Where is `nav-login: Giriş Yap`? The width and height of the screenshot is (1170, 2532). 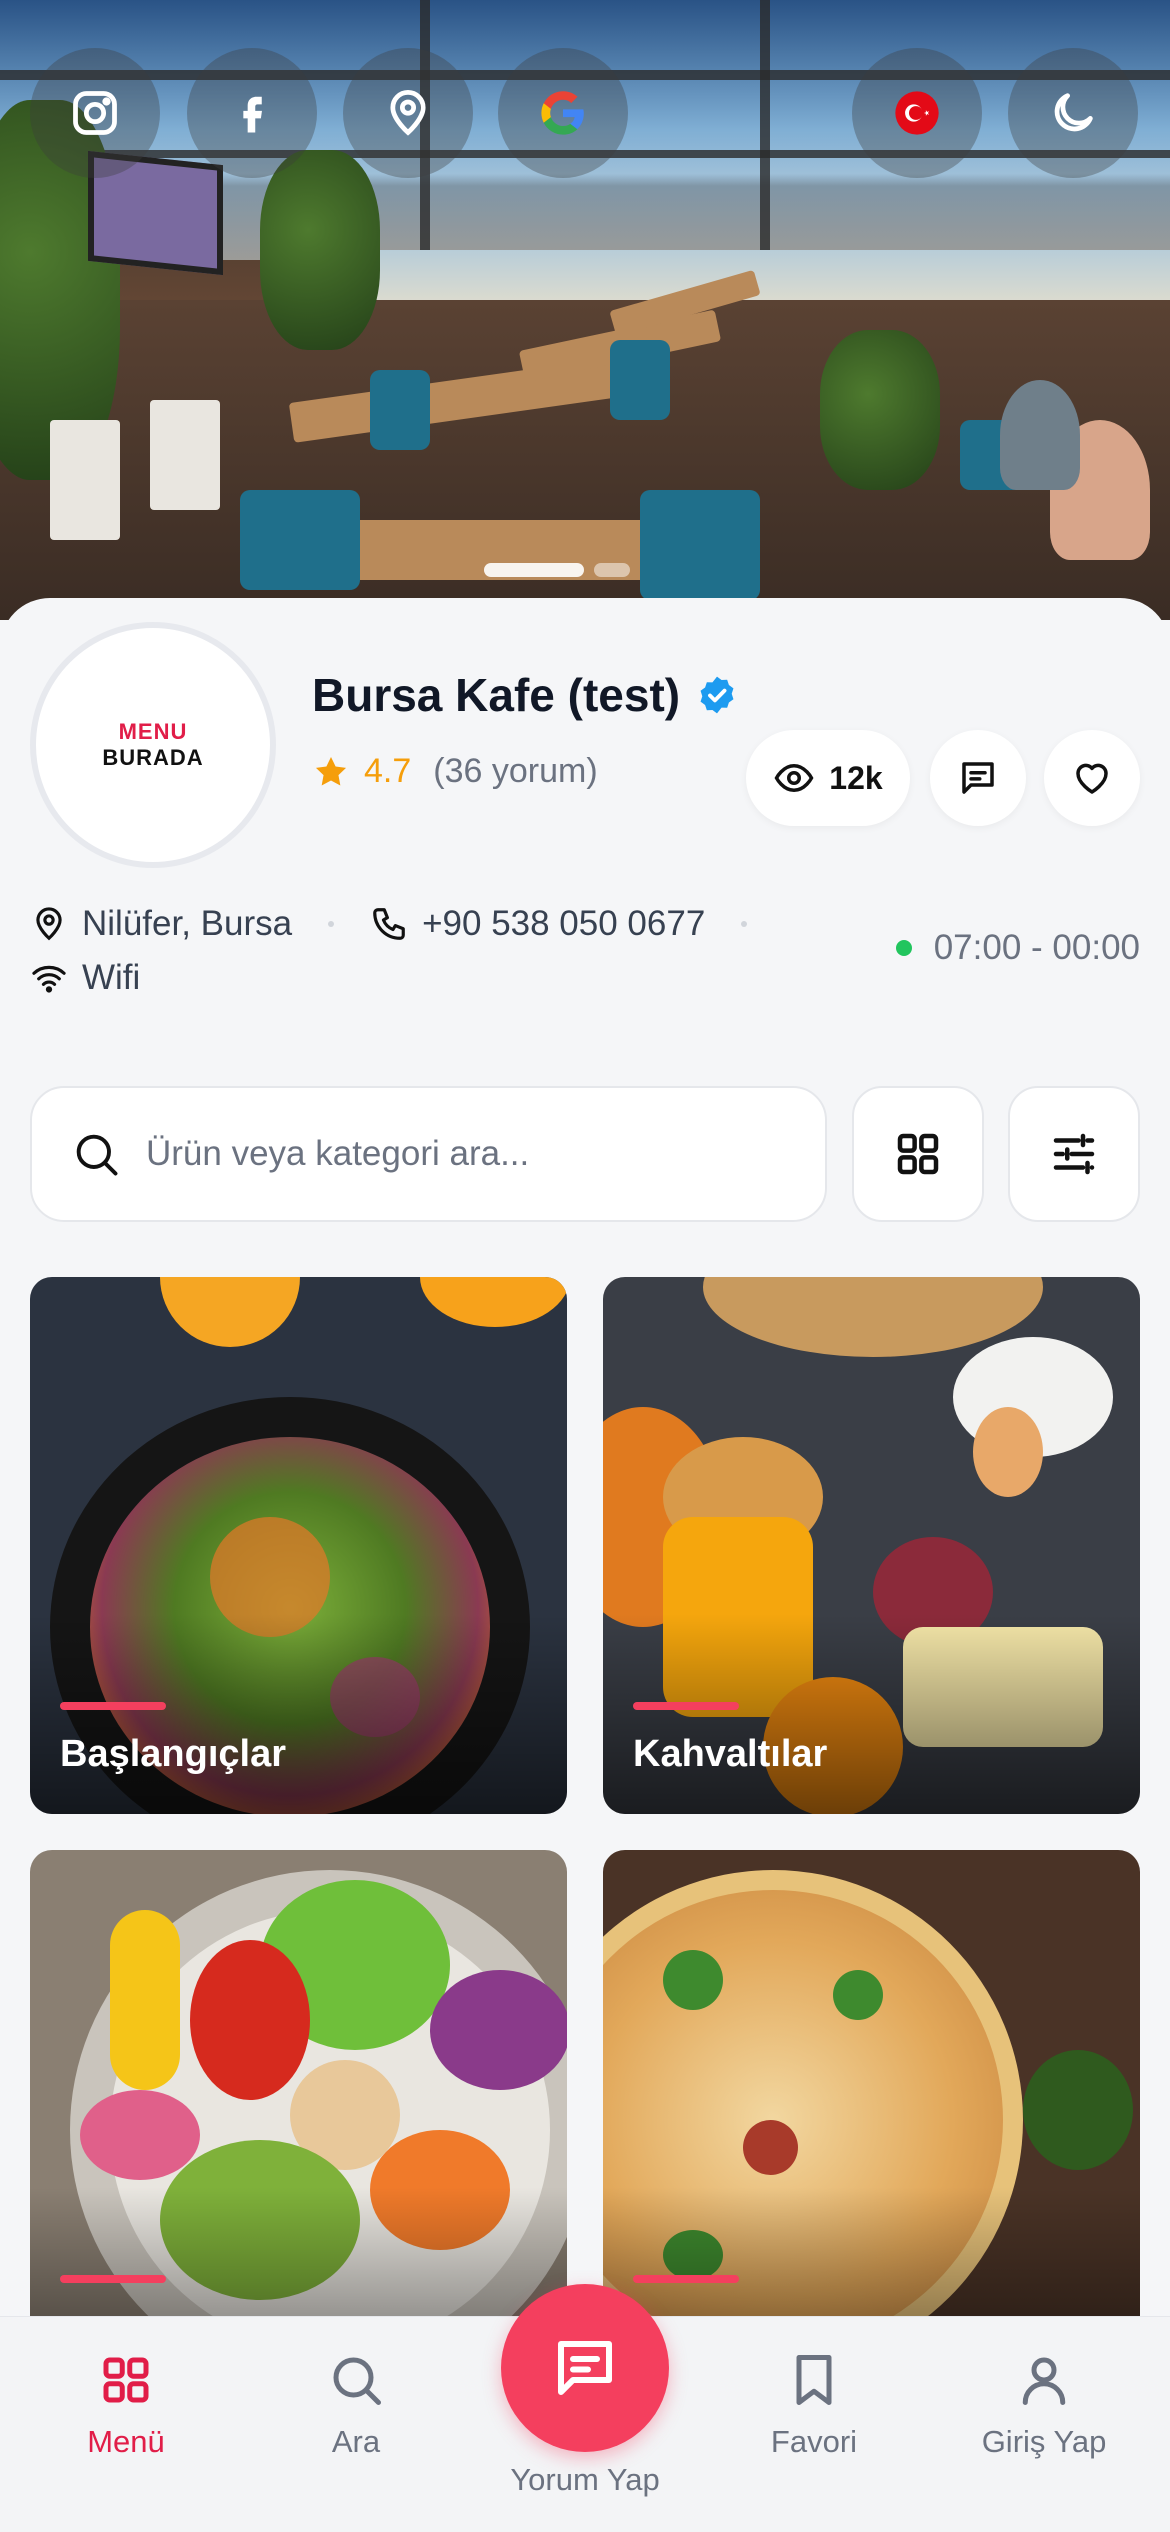
nav-login: Giriş Yap is located at coordinates (1044, 2405).